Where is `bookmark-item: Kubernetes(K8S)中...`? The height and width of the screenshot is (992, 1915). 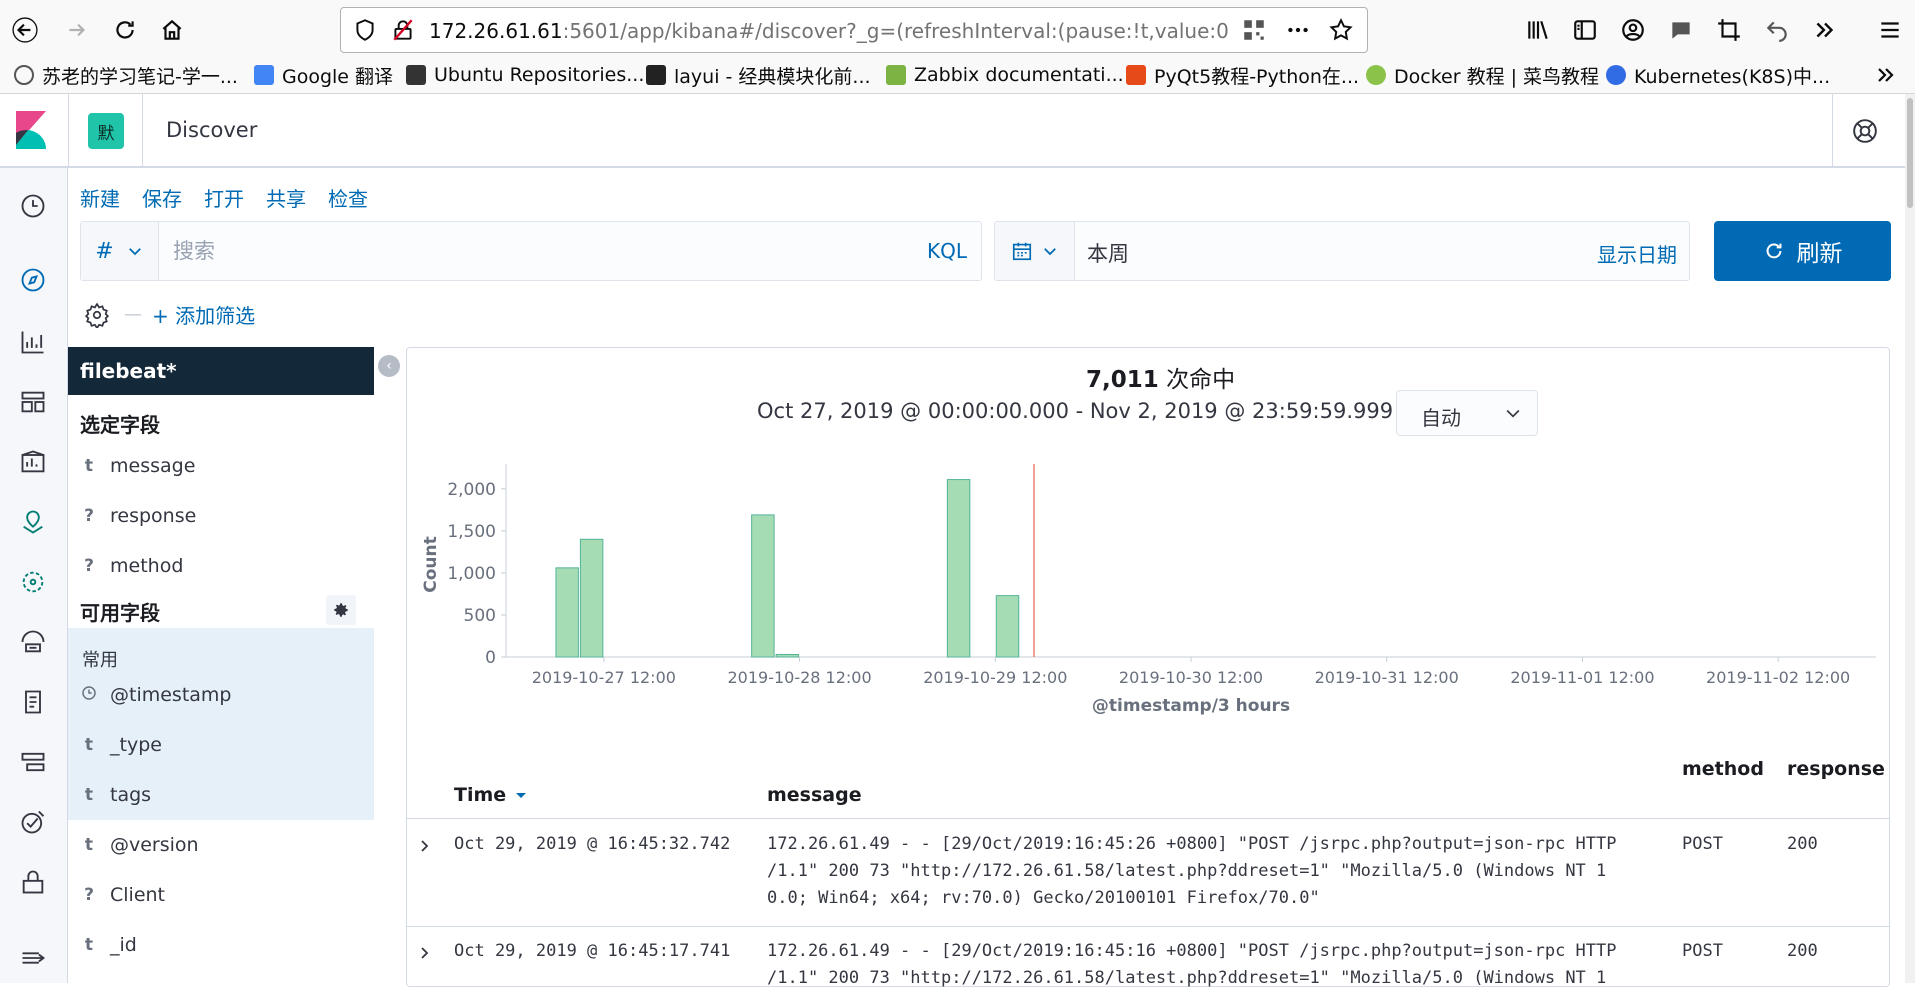 bookmark-item: Kubernetes(K8S)中... is located at coordinates (1718, 75).